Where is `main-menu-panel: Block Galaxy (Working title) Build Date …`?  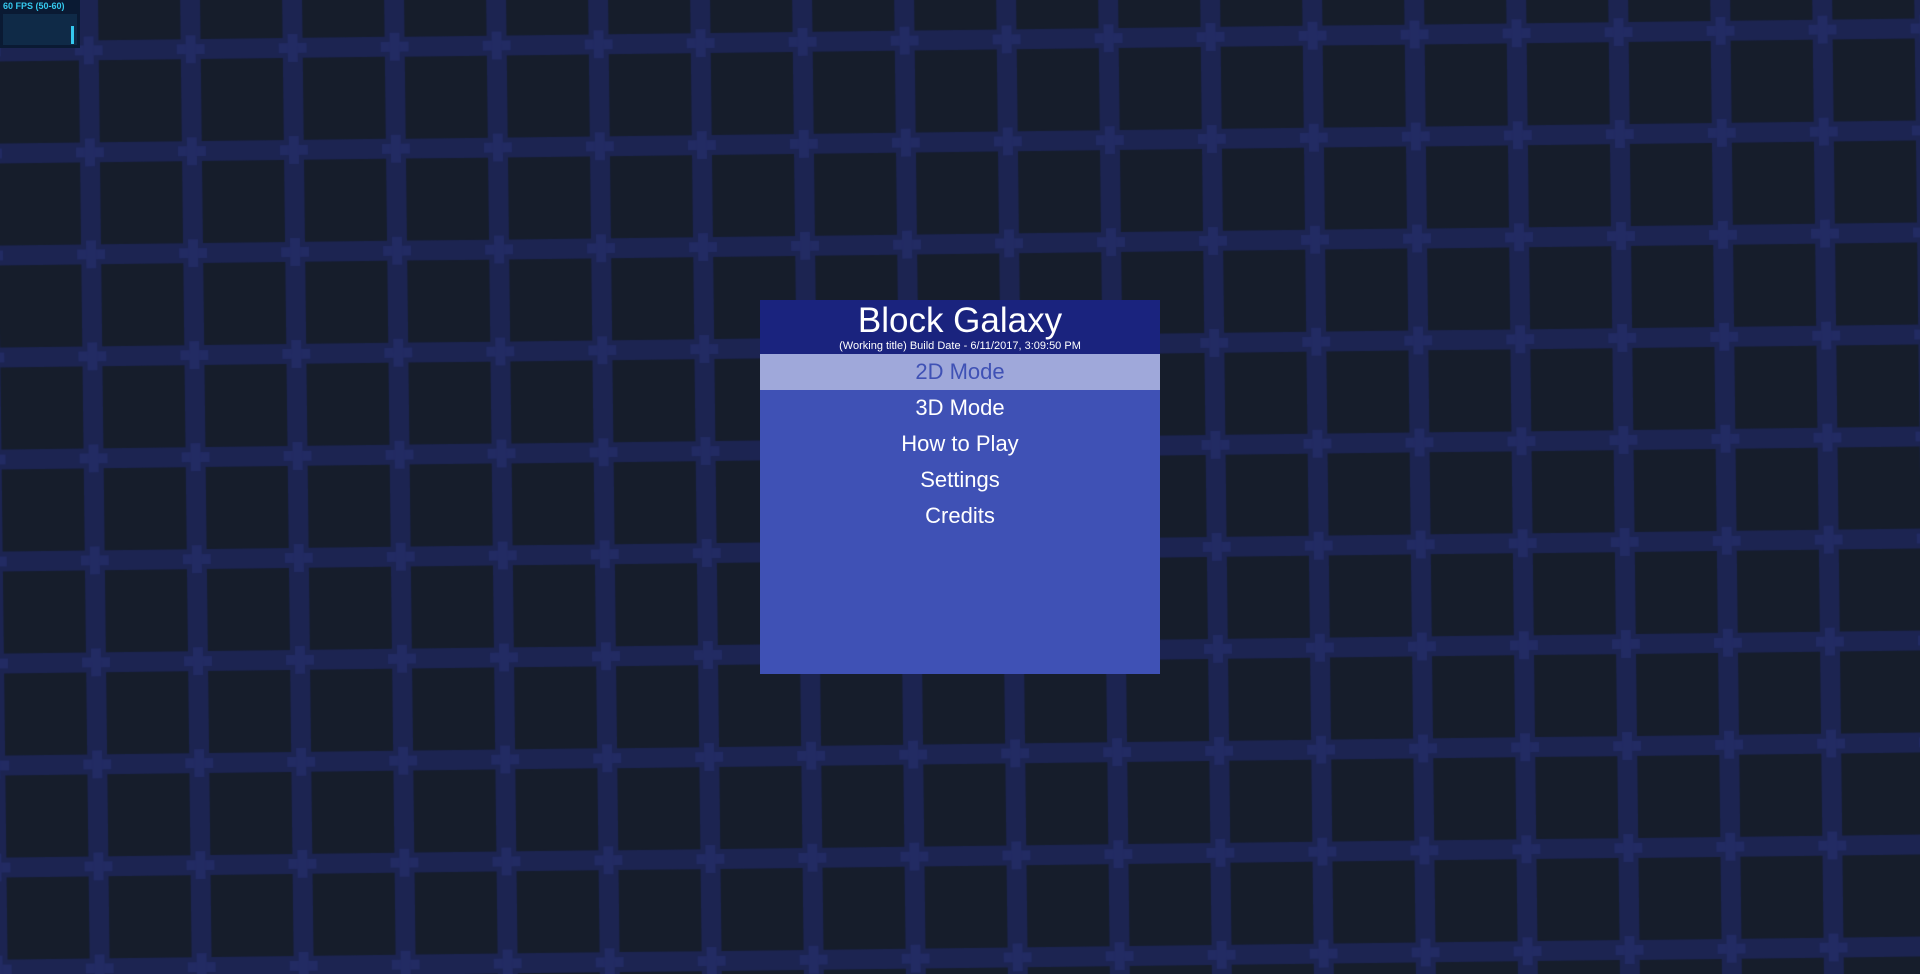
main-menu-panel: Block Galaxy (Working title) Build Date … is located at coordinates (960, 487).